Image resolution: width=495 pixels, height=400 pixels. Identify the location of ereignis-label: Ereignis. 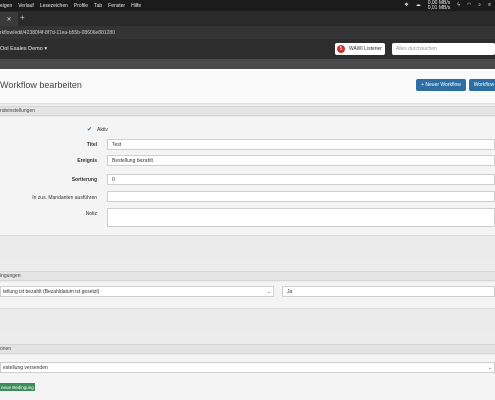
(87, 161).